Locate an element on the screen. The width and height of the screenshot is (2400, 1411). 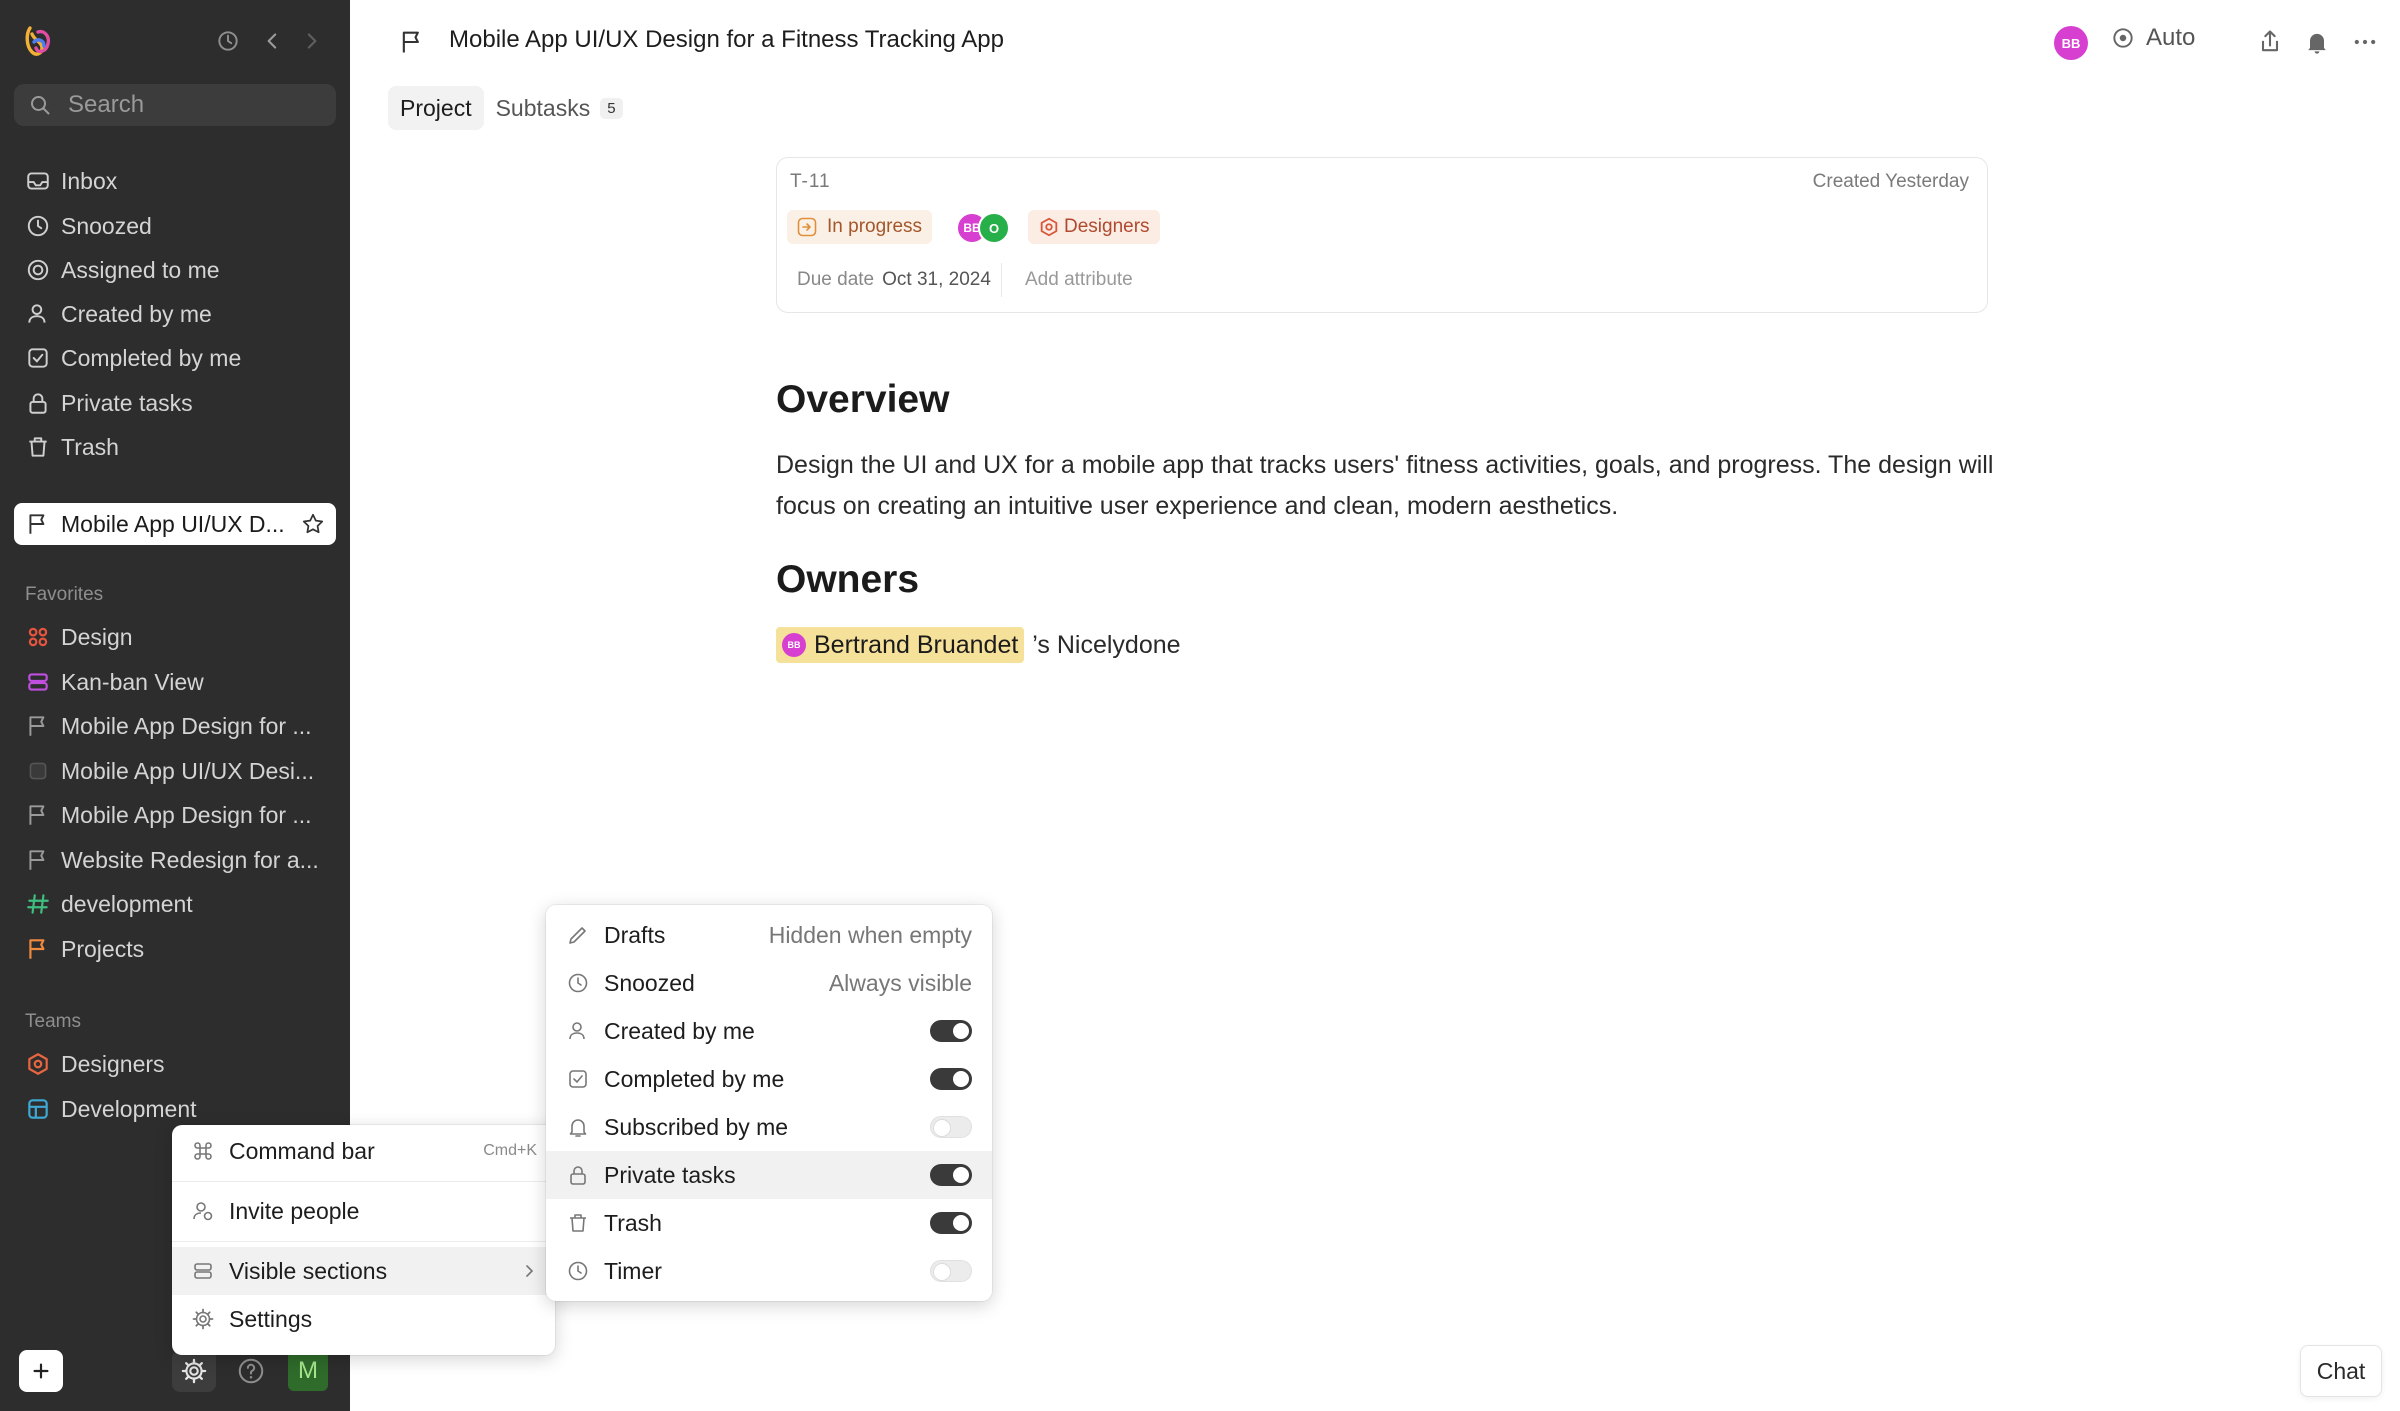
favorites-heading: Favorites is located at coordinates (64, 594).